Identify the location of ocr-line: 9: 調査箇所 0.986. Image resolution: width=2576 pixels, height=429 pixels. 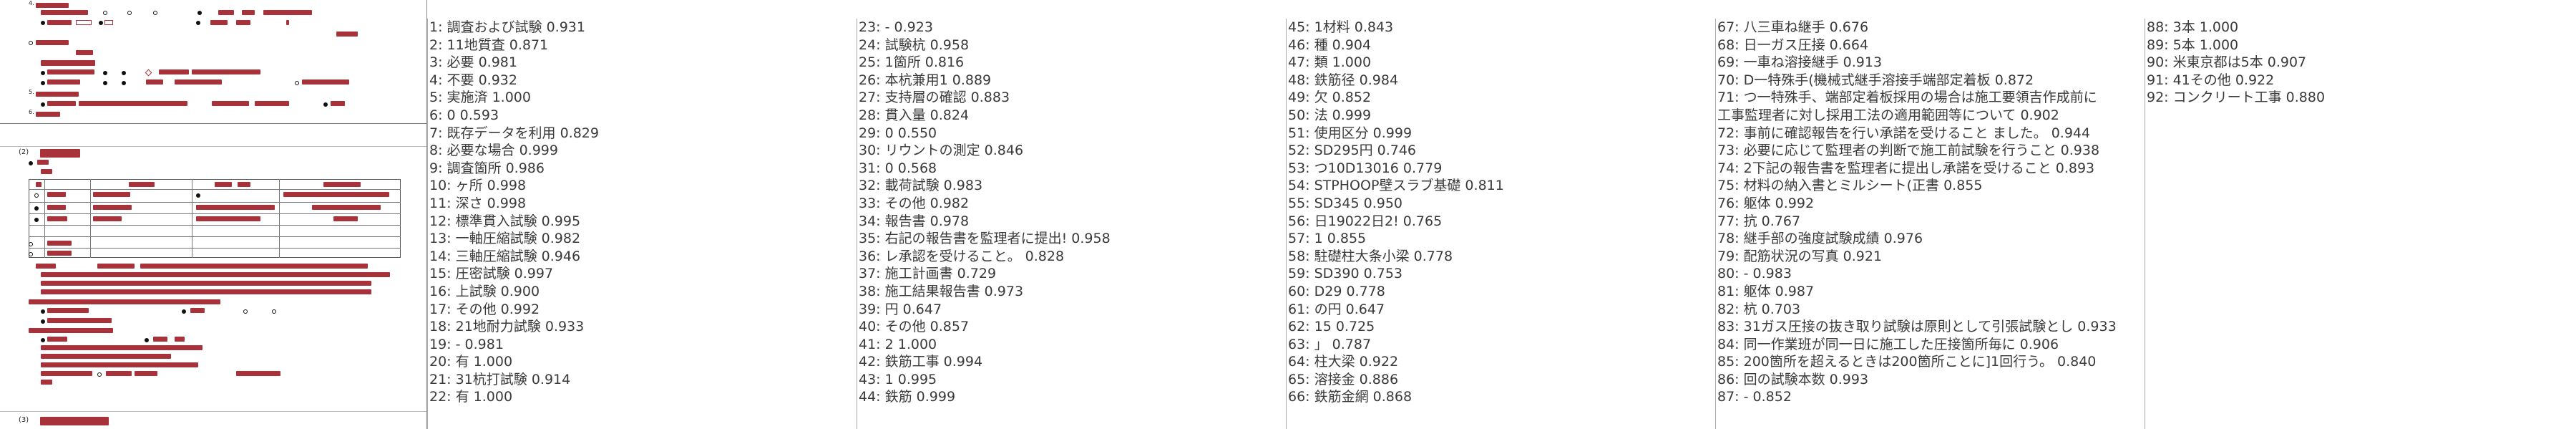
(487, 168).